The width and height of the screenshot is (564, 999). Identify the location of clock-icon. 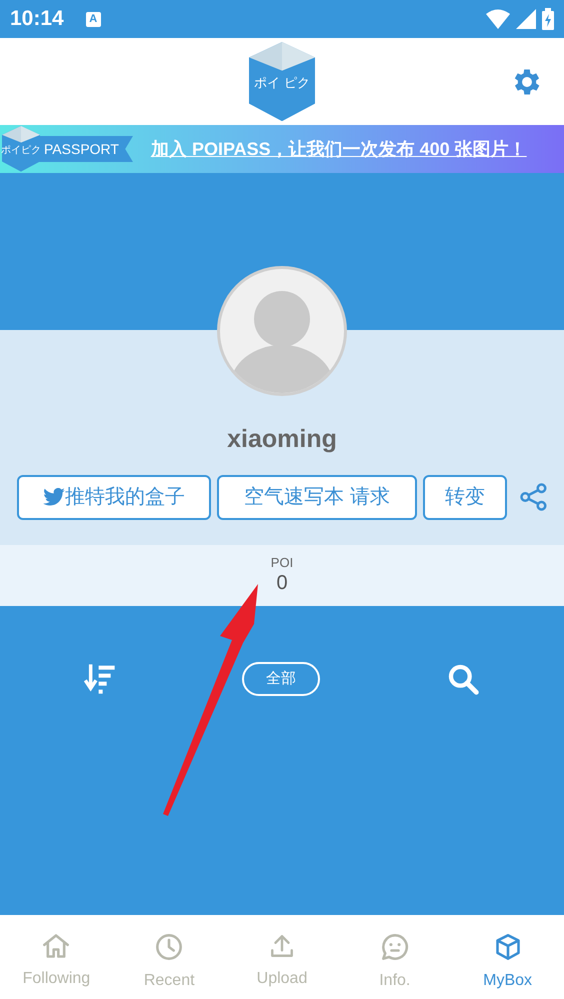
(169, 947).